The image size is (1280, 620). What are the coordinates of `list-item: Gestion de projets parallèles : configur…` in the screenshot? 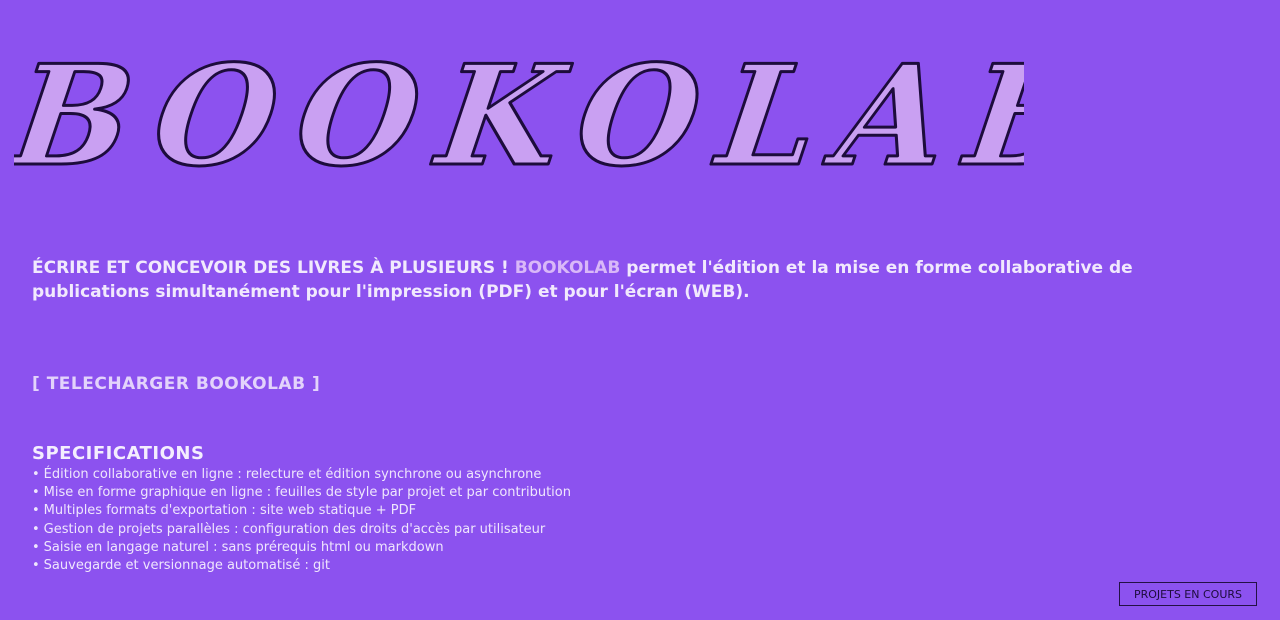 It's located at (301, 530).